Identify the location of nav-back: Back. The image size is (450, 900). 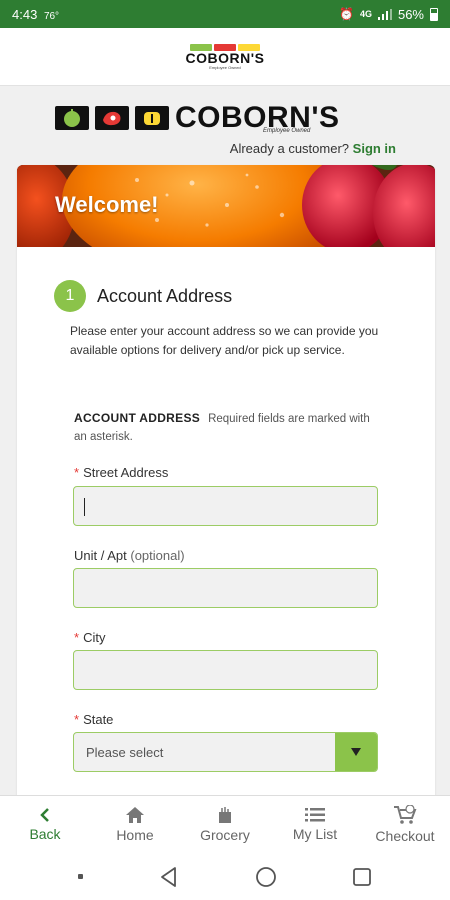
(45, 824).